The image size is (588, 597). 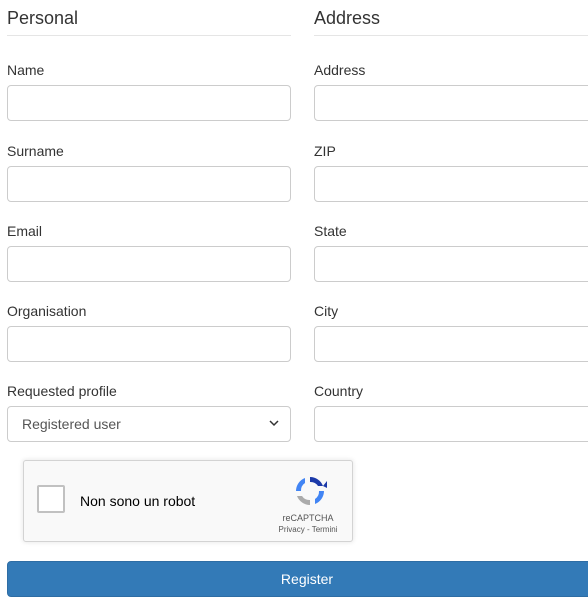 What do you see at coordinates (326, 311) in the screenshot?
I see `city-label: City` at bounding box center [326, 311].